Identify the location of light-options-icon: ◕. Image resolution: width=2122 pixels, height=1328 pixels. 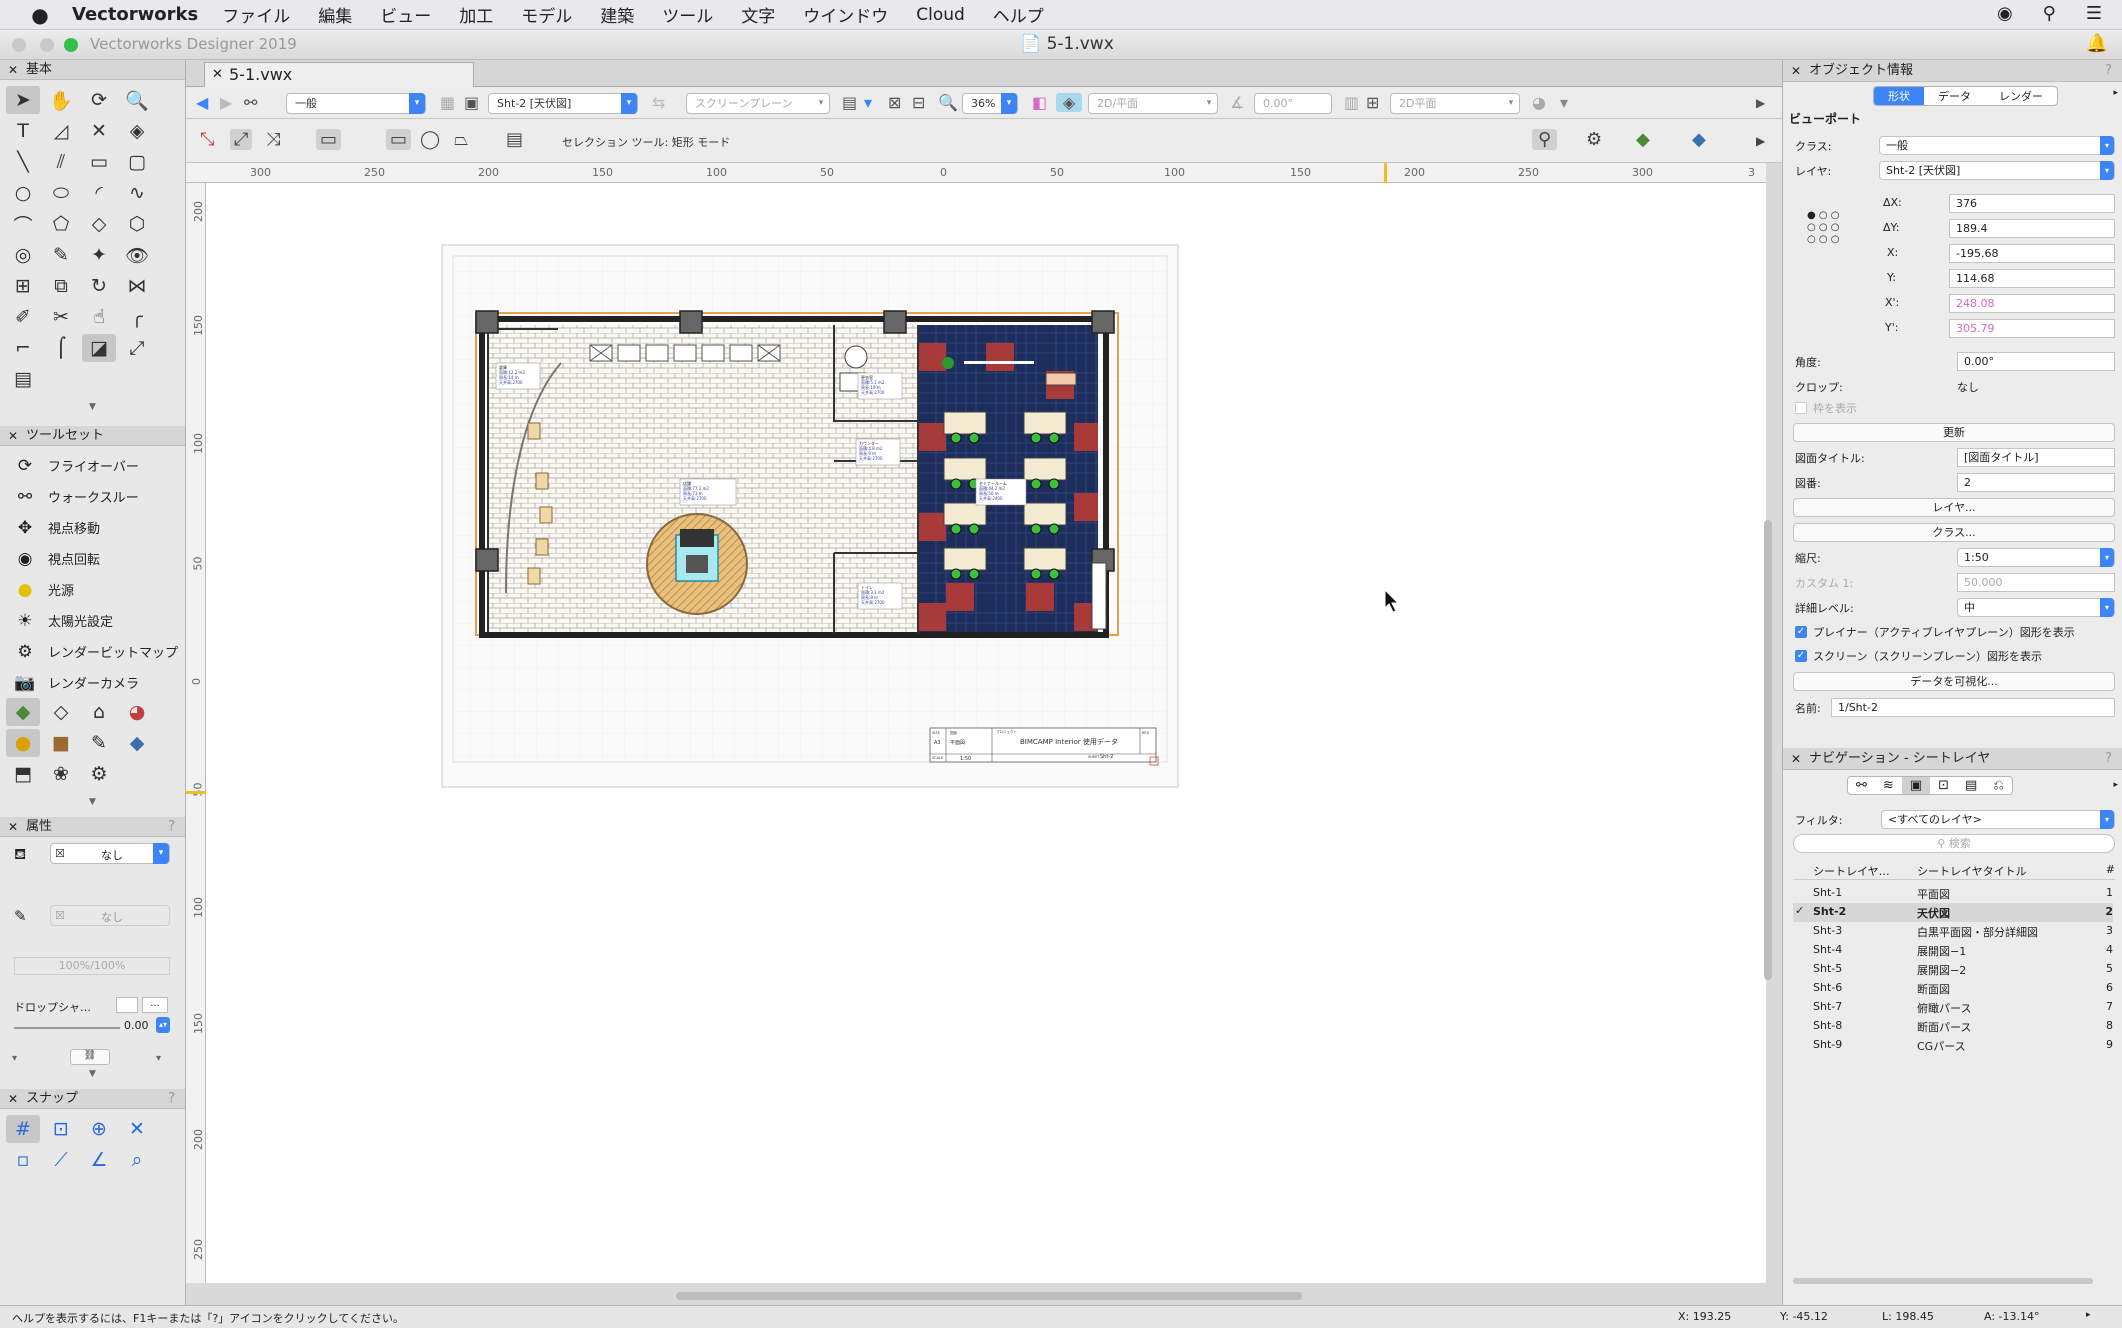
(1539, 102).